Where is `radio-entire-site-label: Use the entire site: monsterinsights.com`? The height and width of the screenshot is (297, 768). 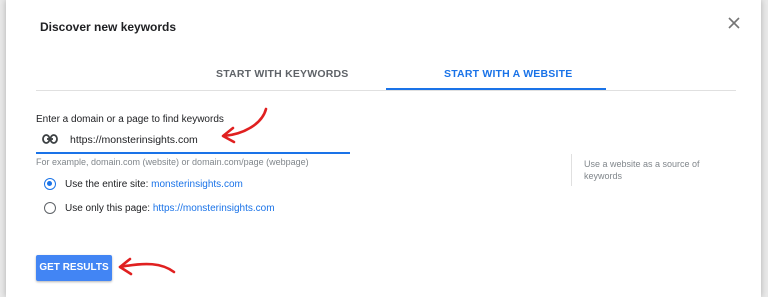
radio-entire-site-label: Use the entire site: monsterinsights.com is located at coordinates (154, 184).